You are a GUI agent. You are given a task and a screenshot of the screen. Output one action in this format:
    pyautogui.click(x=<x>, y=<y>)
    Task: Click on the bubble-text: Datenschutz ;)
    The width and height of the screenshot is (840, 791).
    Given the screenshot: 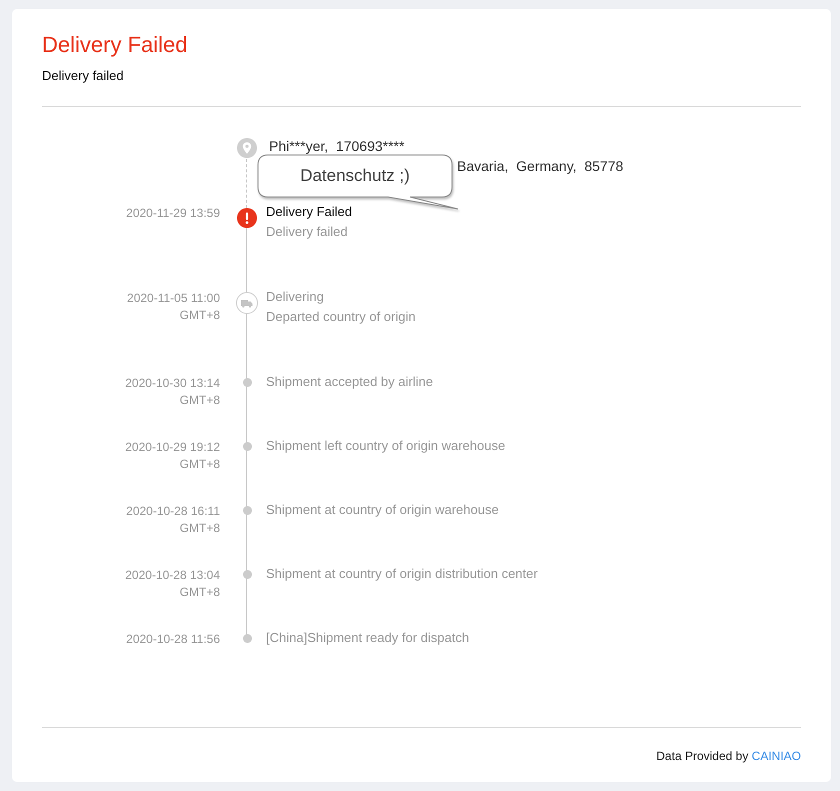 What is the action you would take?
    pyautogui.click(x=355, y=176)
    